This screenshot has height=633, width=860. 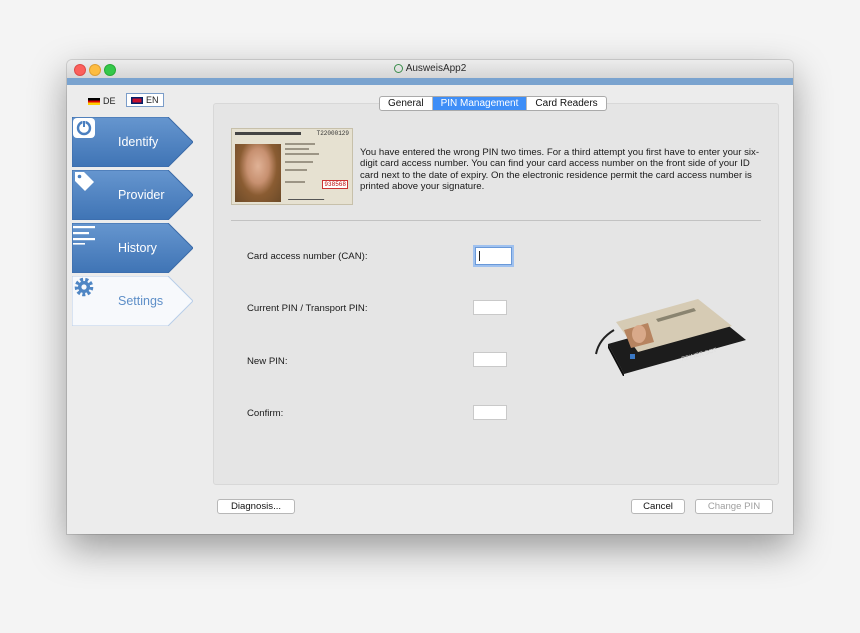 I want to click on gear-icon, so click(x=84, y=287).